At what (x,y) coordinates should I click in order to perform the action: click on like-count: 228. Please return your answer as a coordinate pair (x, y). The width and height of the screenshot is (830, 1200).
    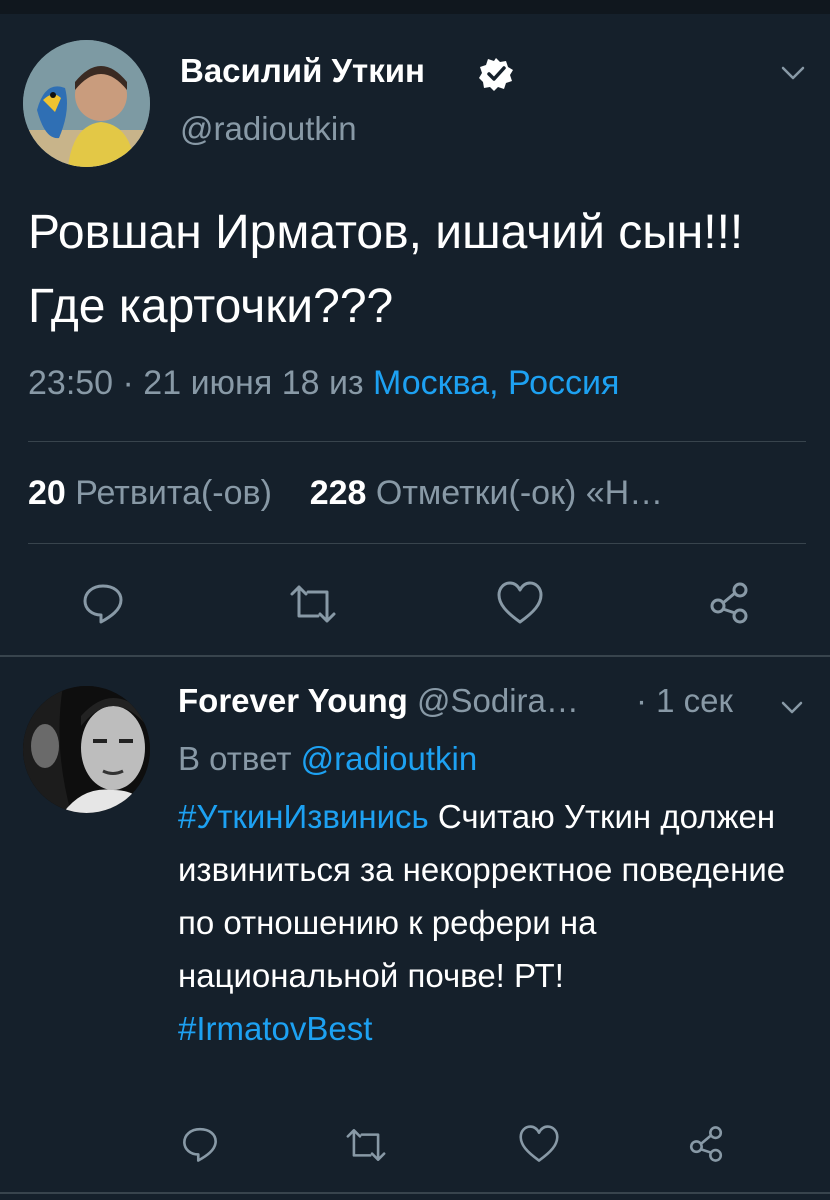
    Looking at the image, I should click on (338, 493).